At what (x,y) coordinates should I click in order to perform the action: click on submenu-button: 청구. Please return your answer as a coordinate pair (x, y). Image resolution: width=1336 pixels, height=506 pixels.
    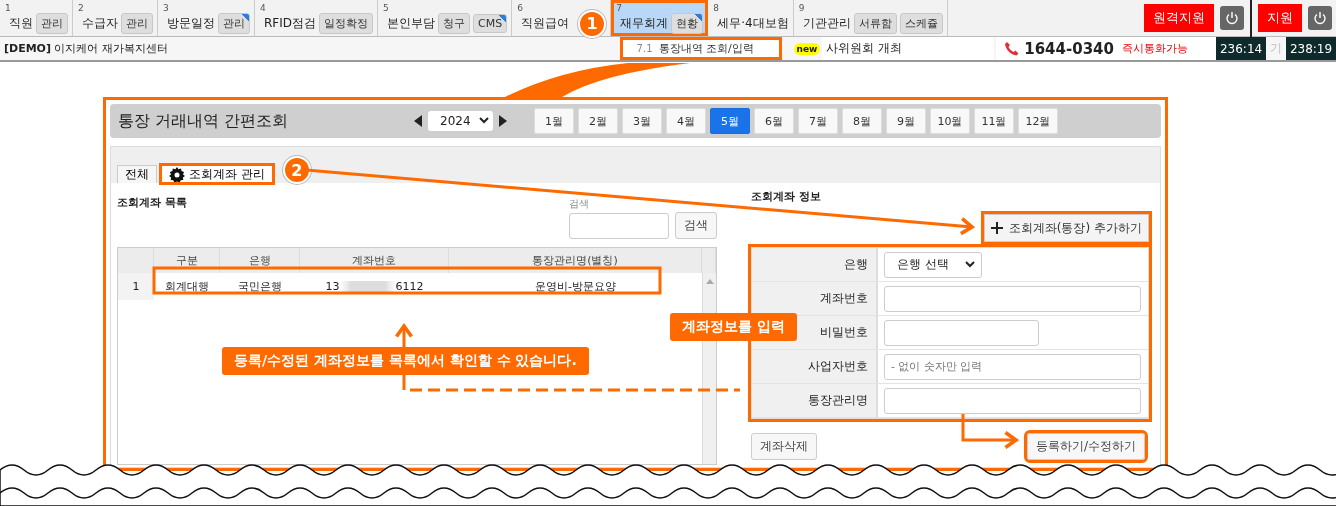
    Looking at the image, I should click on (454, 23).